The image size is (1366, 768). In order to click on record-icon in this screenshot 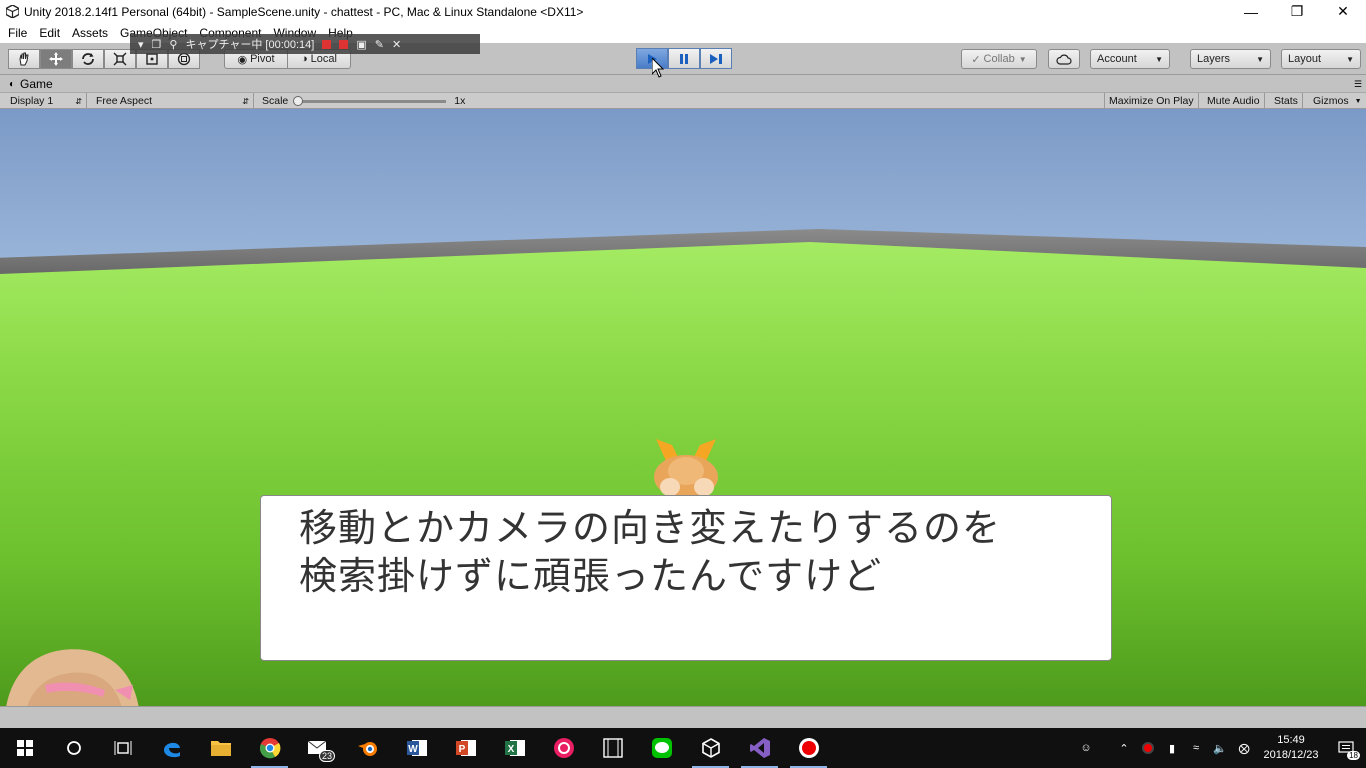, I will do `click(327, 44)`.